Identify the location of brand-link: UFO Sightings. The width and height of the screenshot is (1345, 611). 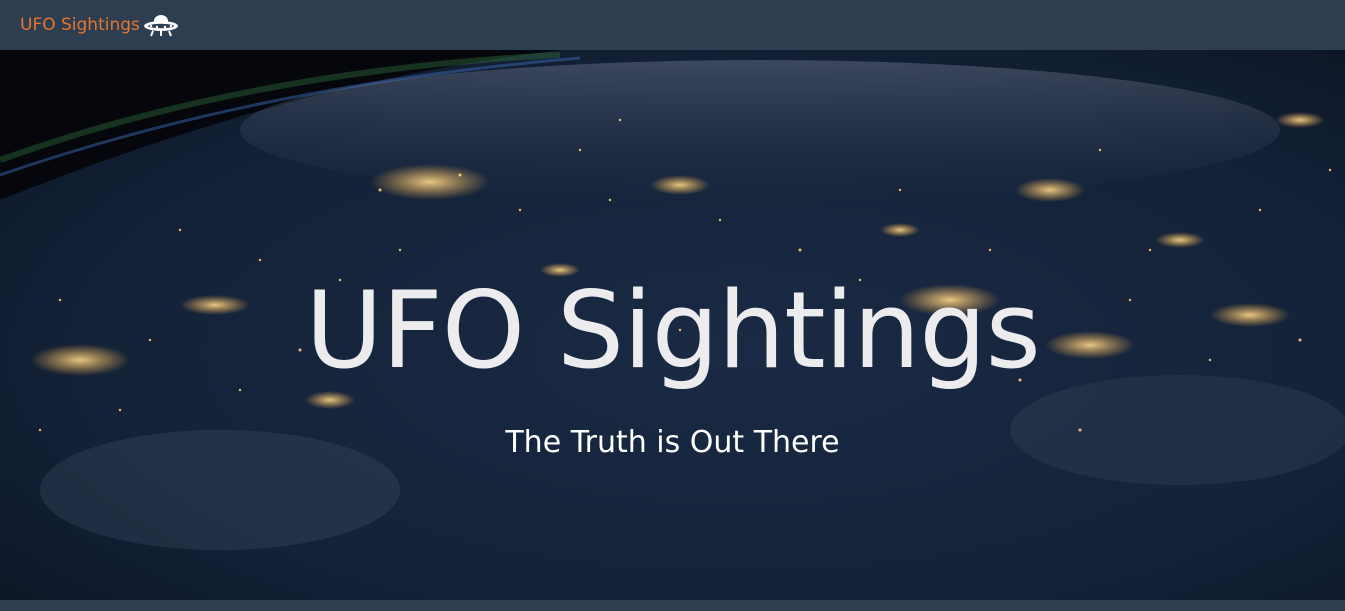
(100, 25).